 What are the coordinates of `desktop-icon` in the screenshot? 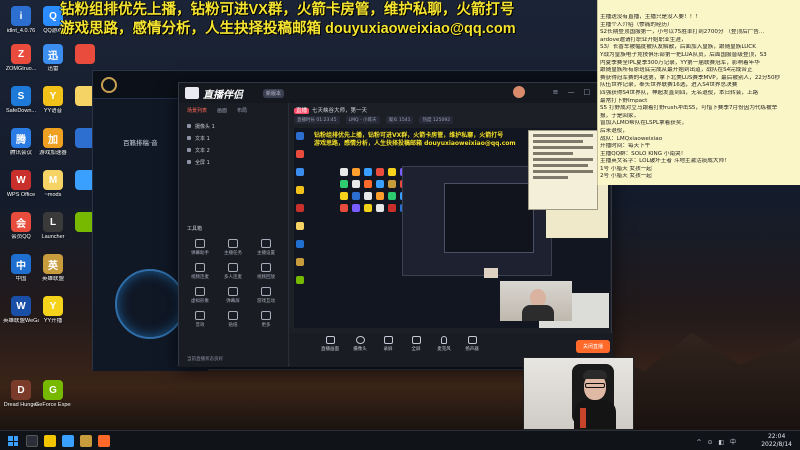 It's located at (85, 54).